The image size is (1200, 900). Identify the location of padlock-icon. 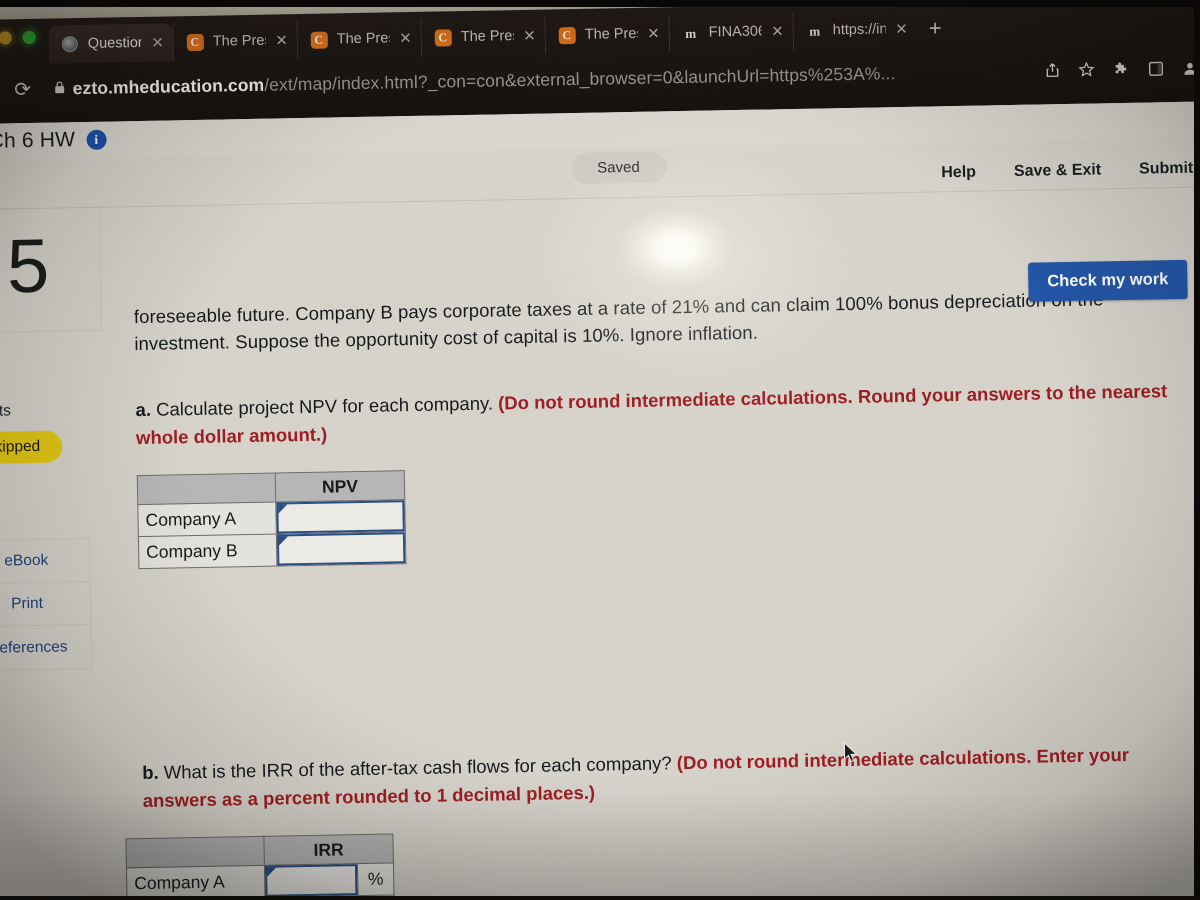
(59, 88).